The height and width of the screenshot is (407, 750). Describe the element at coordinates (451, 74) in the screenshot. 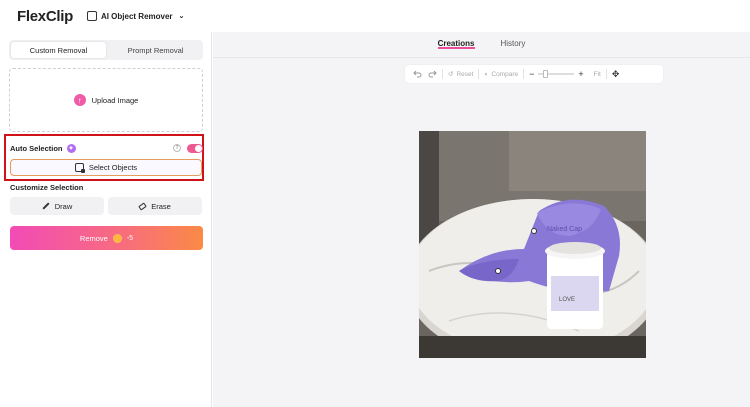

I see `reset-icon: ↺` at that location.